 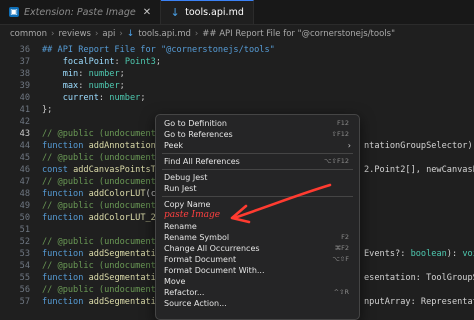 I want to click on breadcrumb-file: tools.api.md, so click(x=164, y=34).